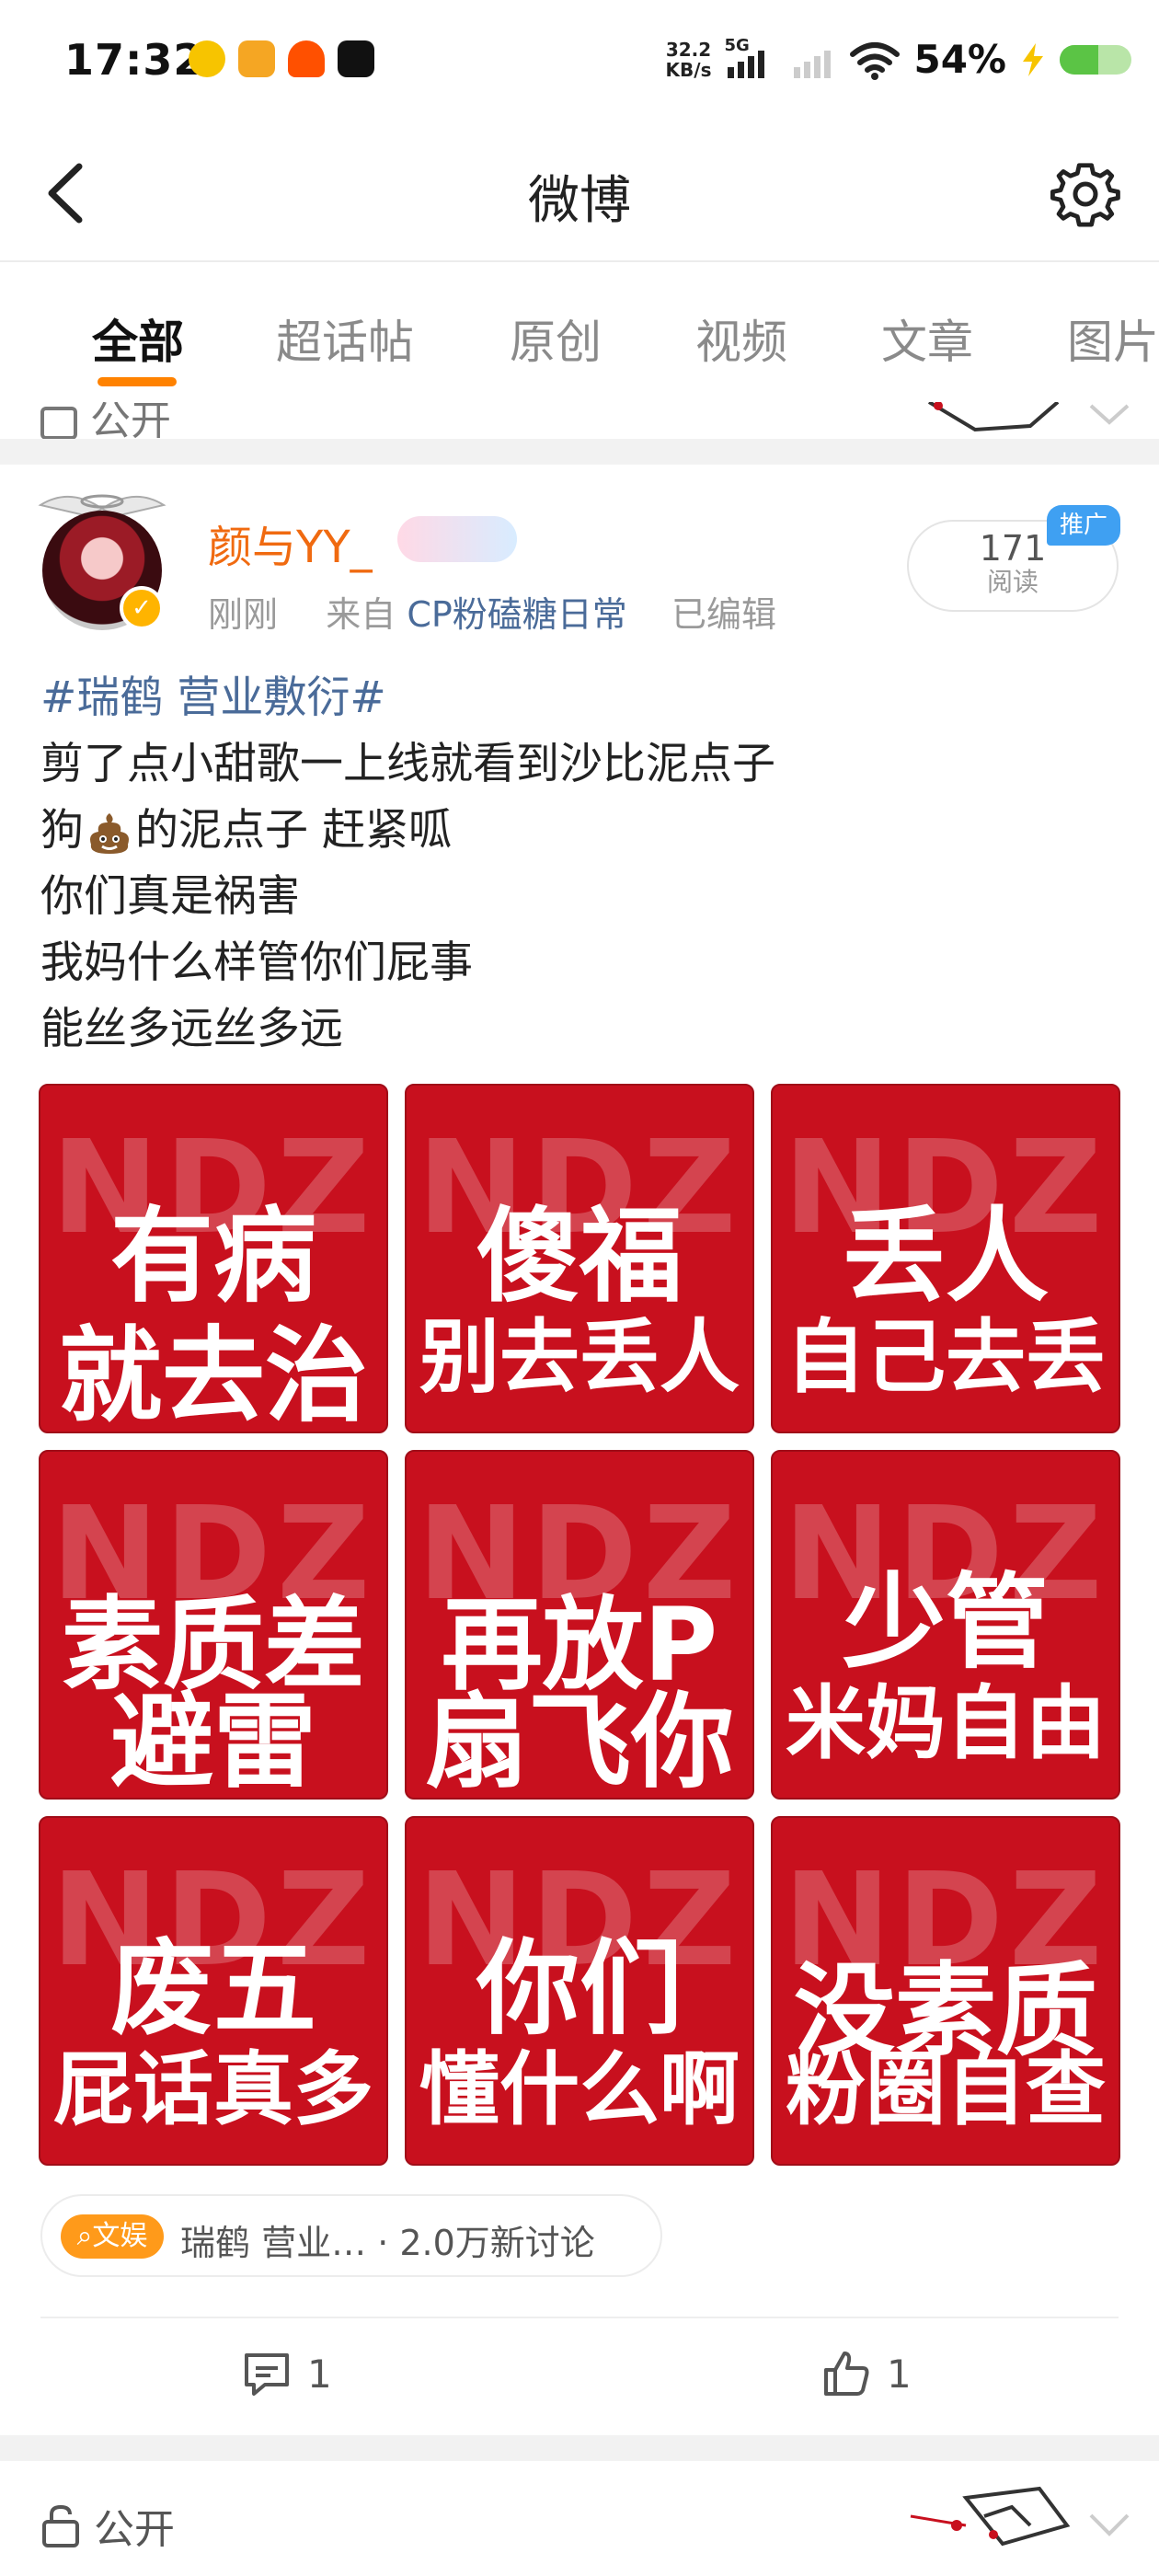 The width and height of the screenshot is (1159, 2576). Describe the element at coordinates (319, 2374) in the screenshot. I see `comment-count: 1` at that location.